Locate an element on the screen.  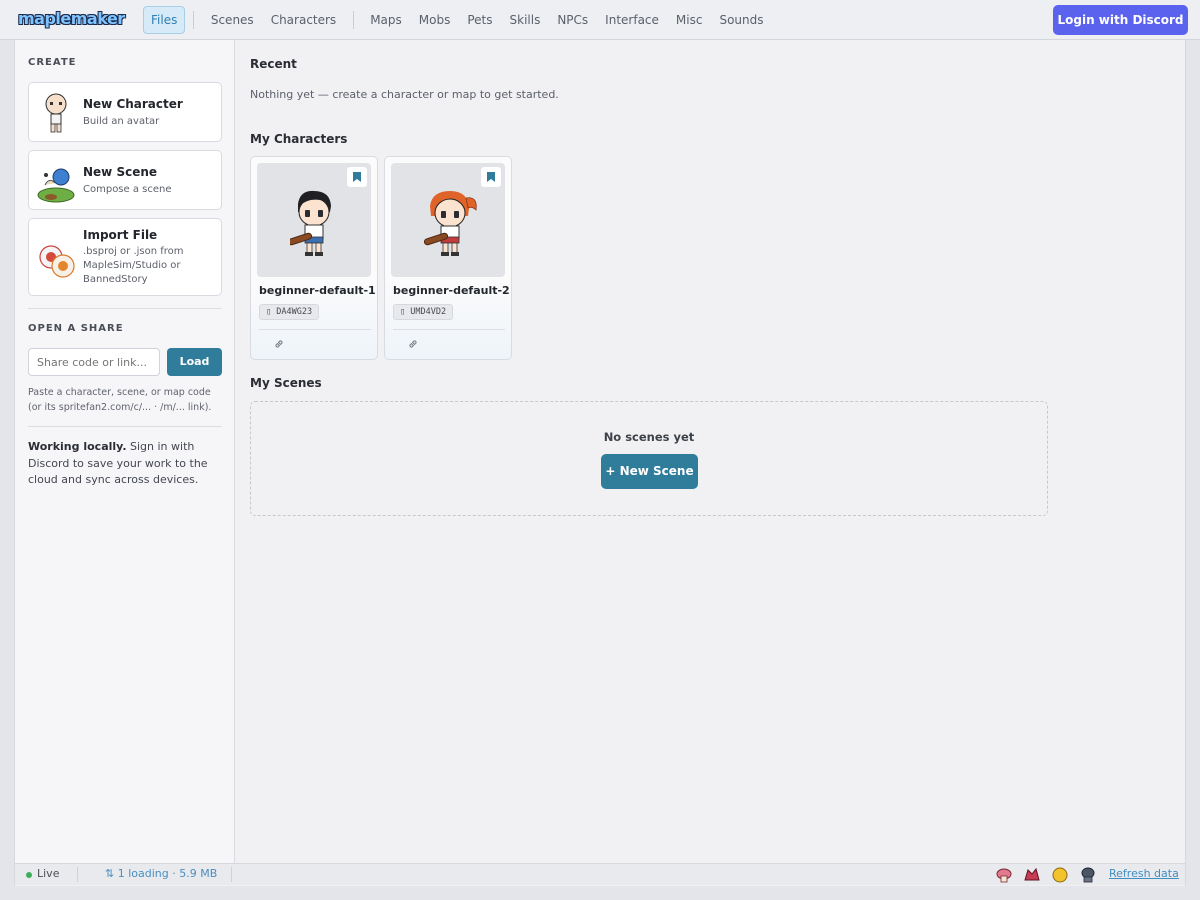
app-logo: maplemaker is located at coordinates (71, 18).